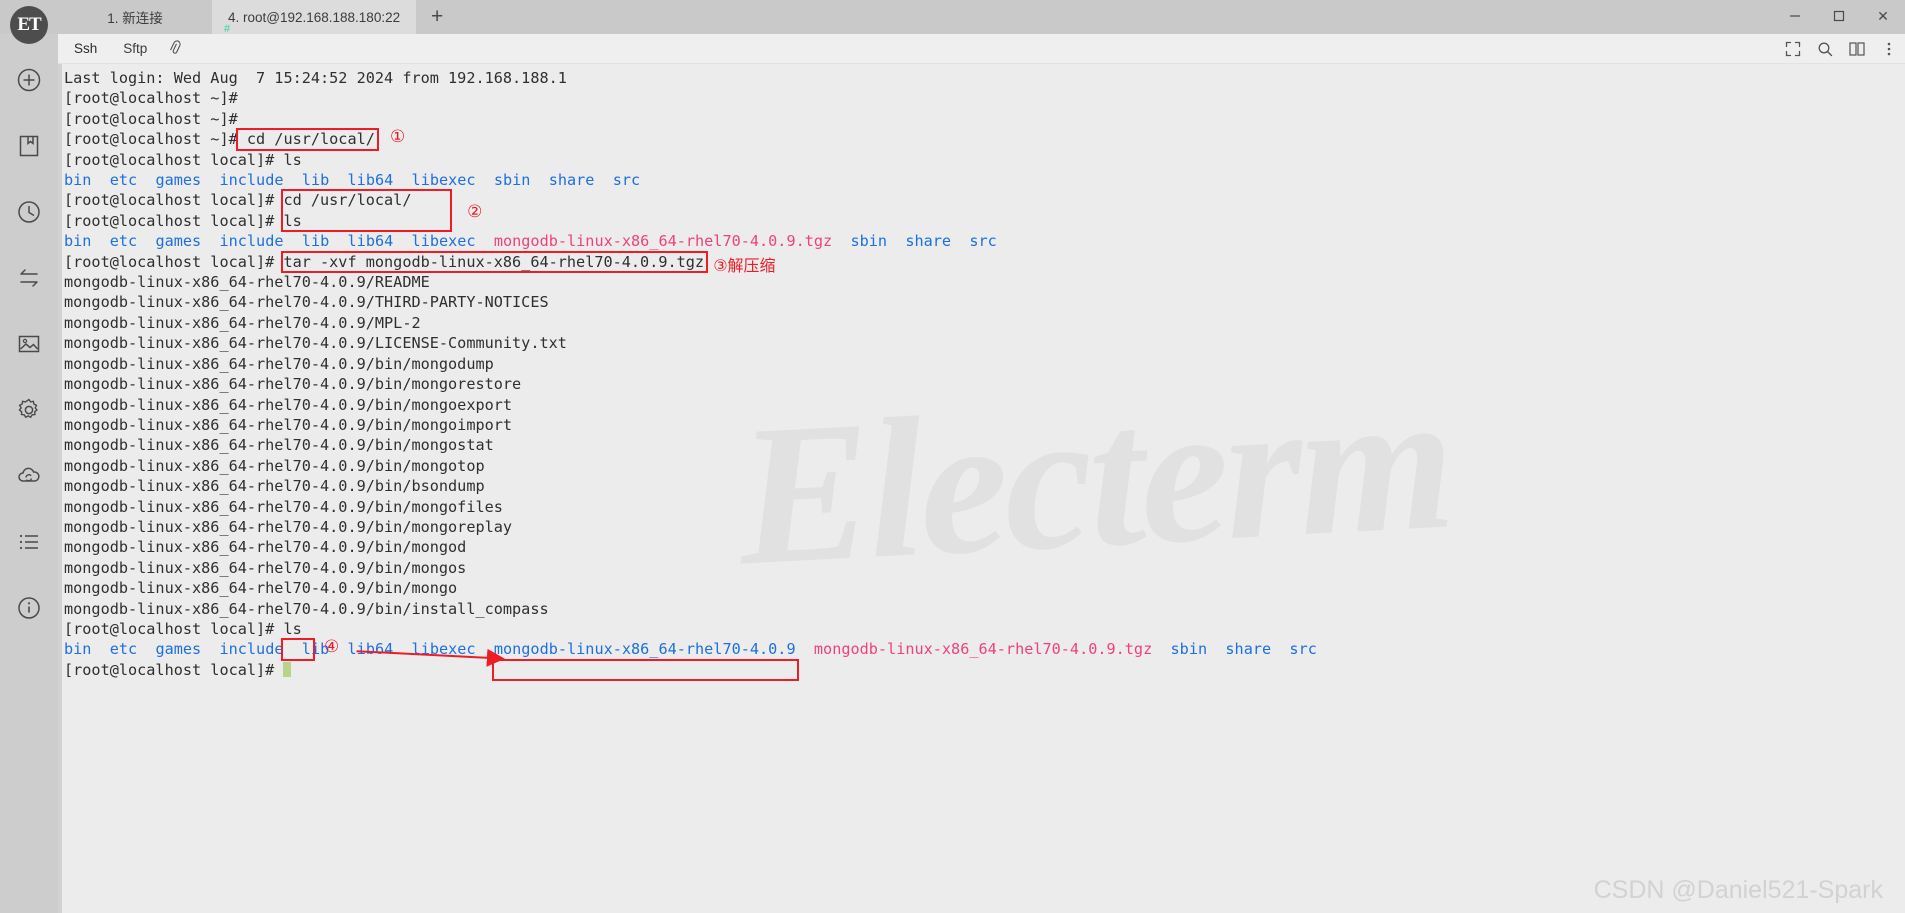 This screenshot has height=913, width=1905. I want to click on terminal-text: src, so click(1303, 649).